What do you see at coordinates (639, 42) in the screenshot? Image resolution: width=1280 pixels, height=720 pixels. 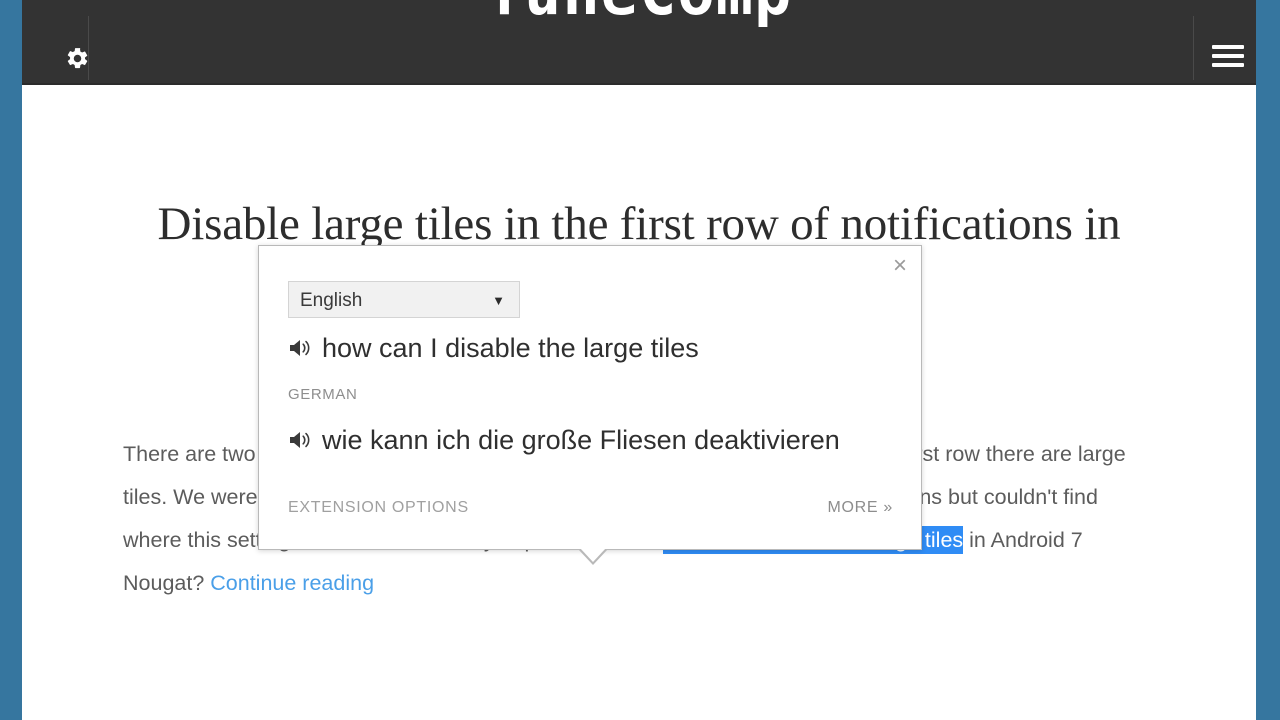 I see `site-header: TuneComp` at bounding box center [639, 42].